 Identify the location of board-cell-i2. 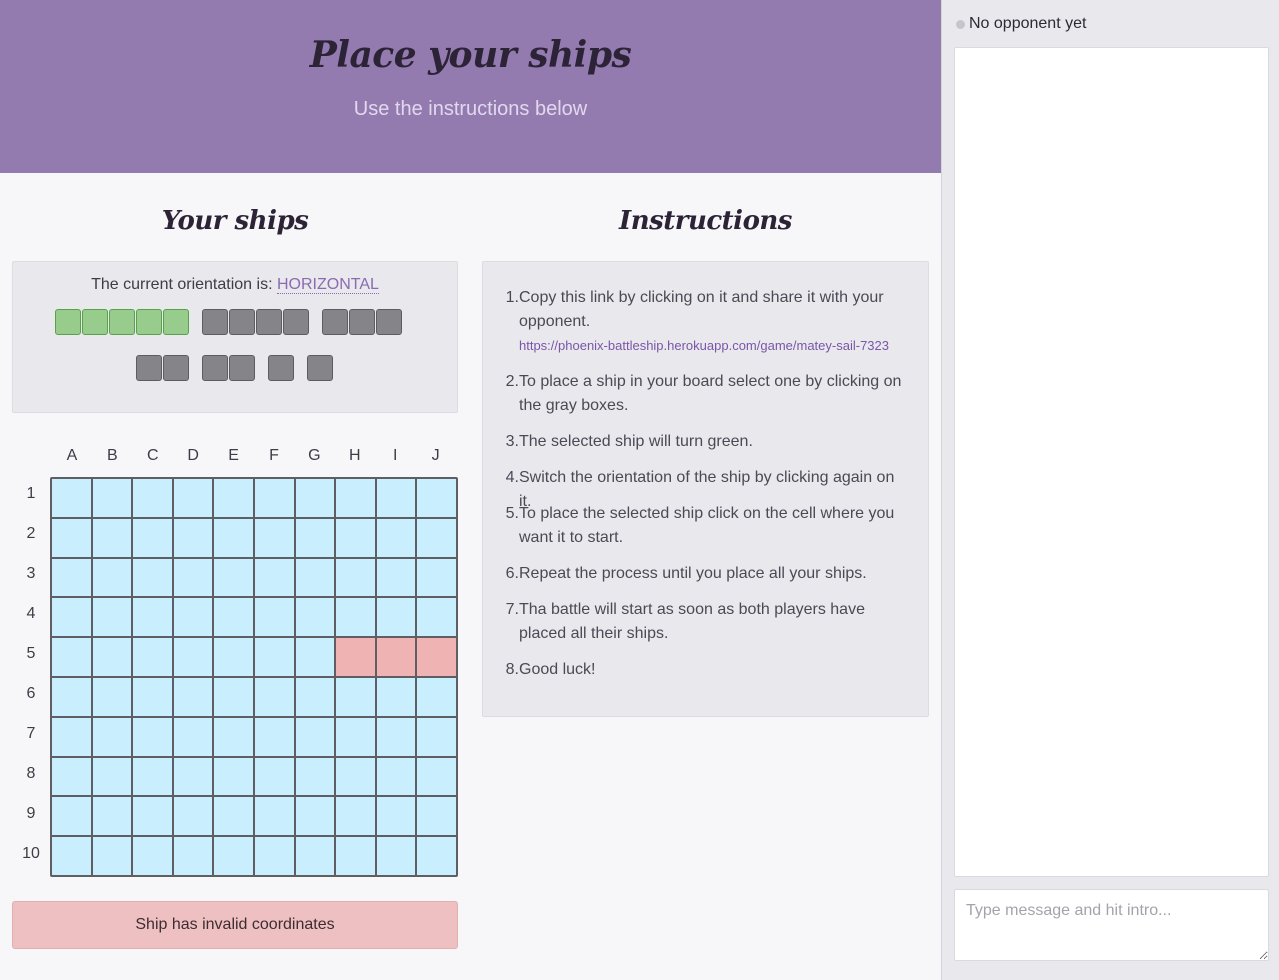
(396, 537).